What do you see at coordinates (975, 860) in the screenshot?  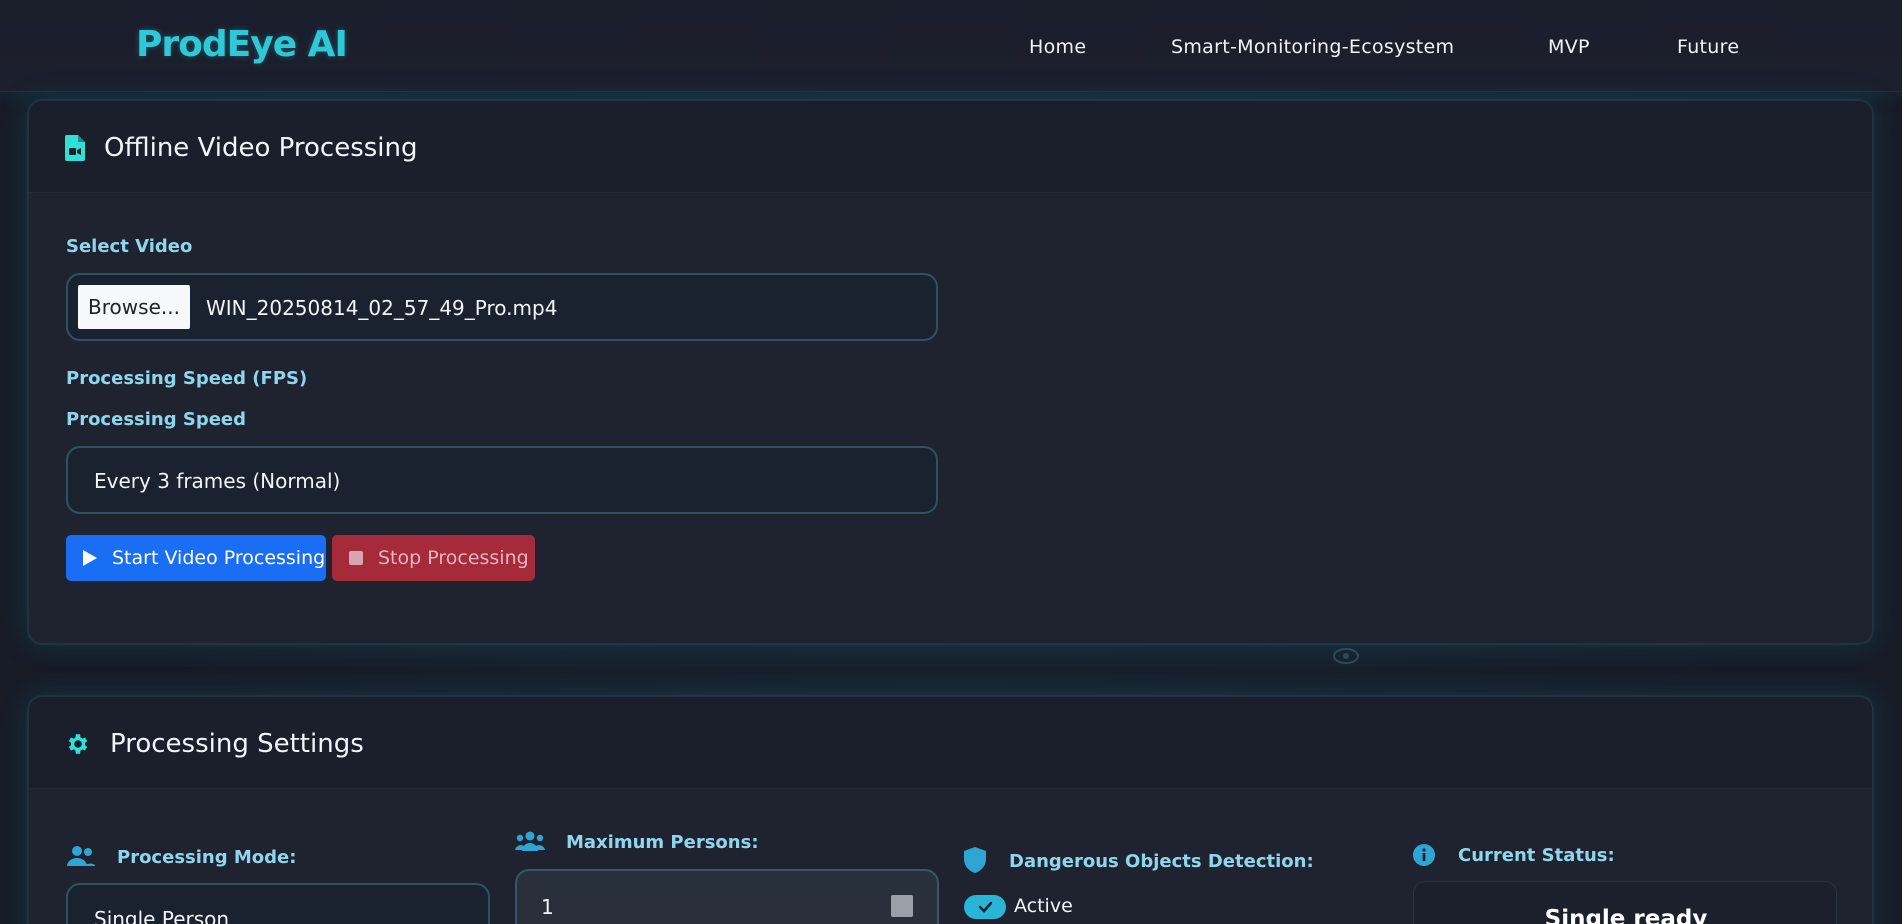 I see `shield-icon` at bounding box center [975, 860].